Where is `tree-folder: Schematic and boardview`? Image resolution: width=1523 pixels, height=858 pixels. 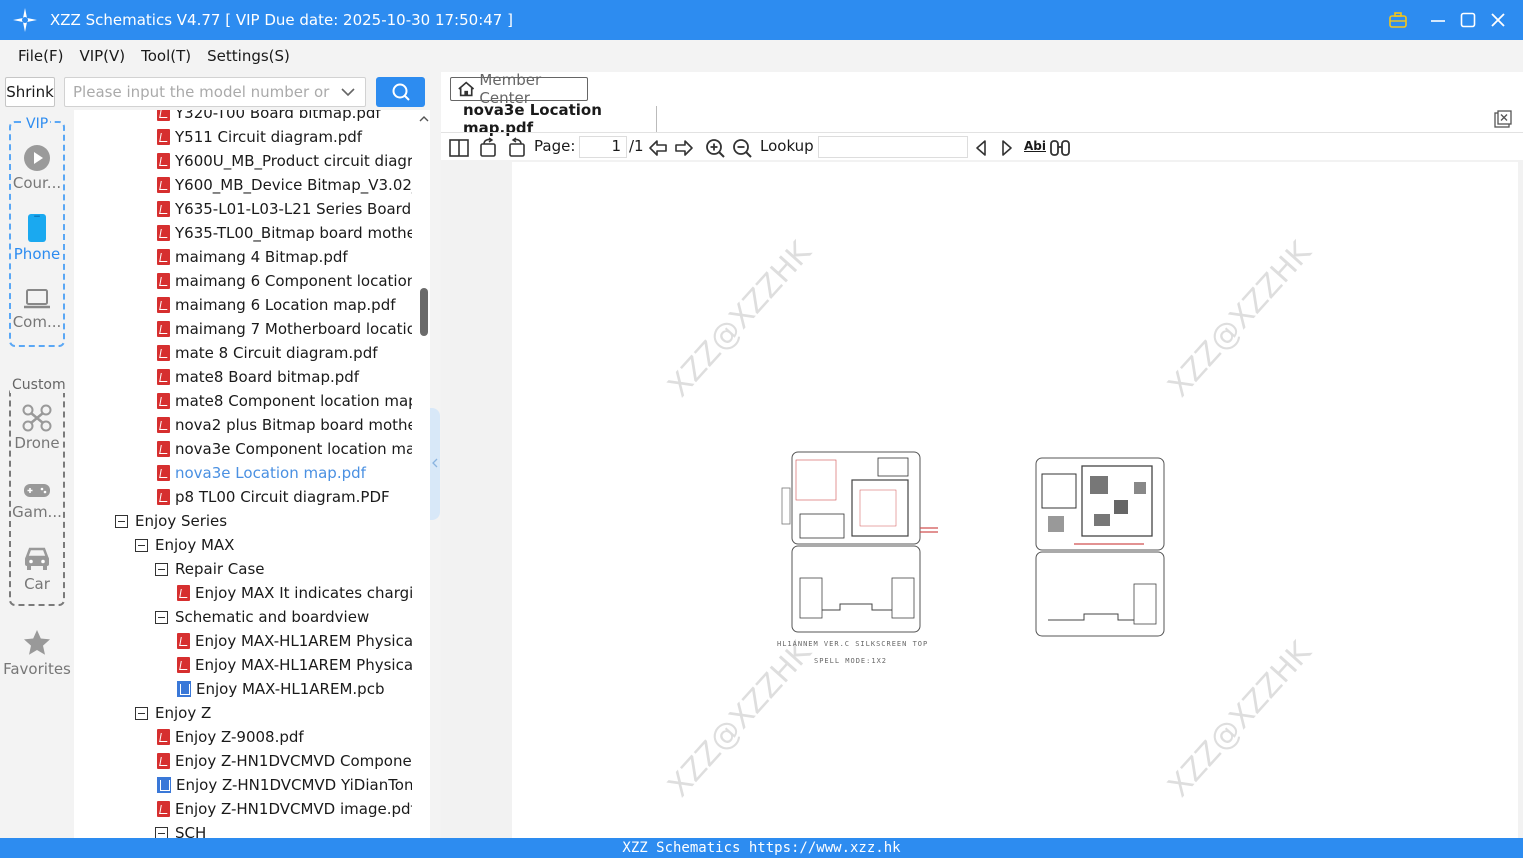
tree-folder: Schematic and boardview is located at coordinates (283, 617).